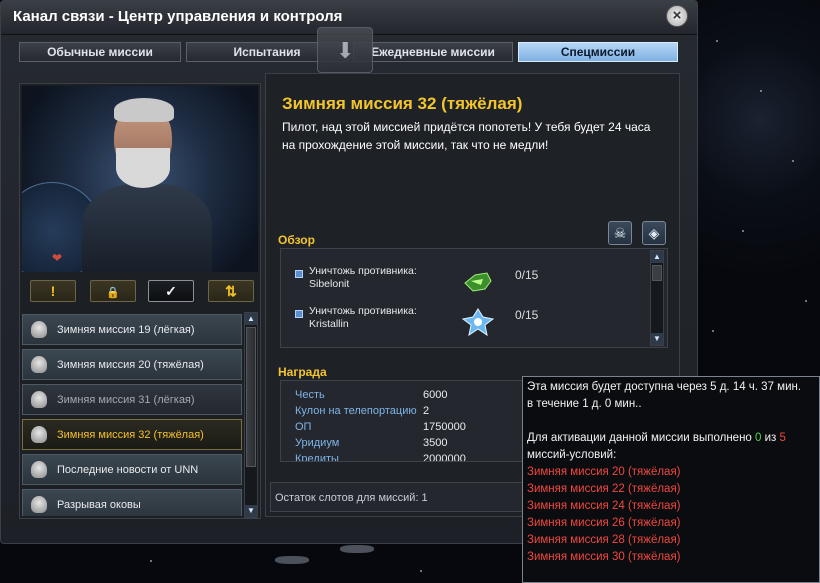  I want to click on mission-filters: ! 🔒 ✓ ⇅, so click(143, 292).